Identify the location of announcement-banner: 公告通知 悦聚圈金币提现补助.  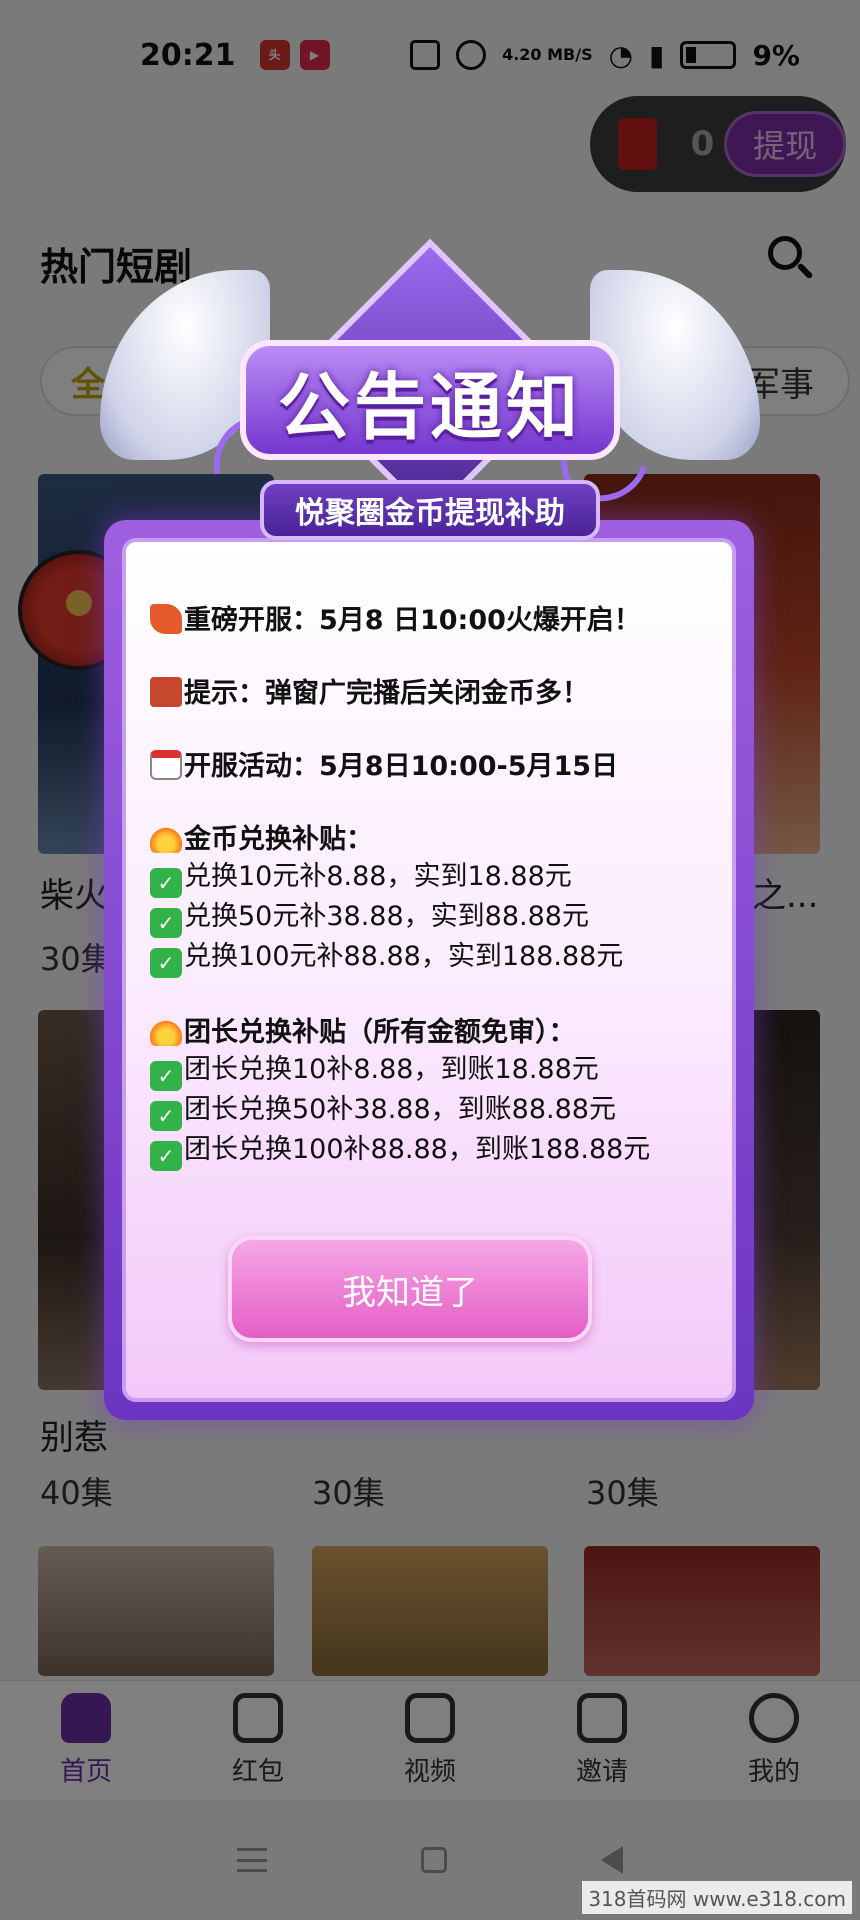
(430, 424).